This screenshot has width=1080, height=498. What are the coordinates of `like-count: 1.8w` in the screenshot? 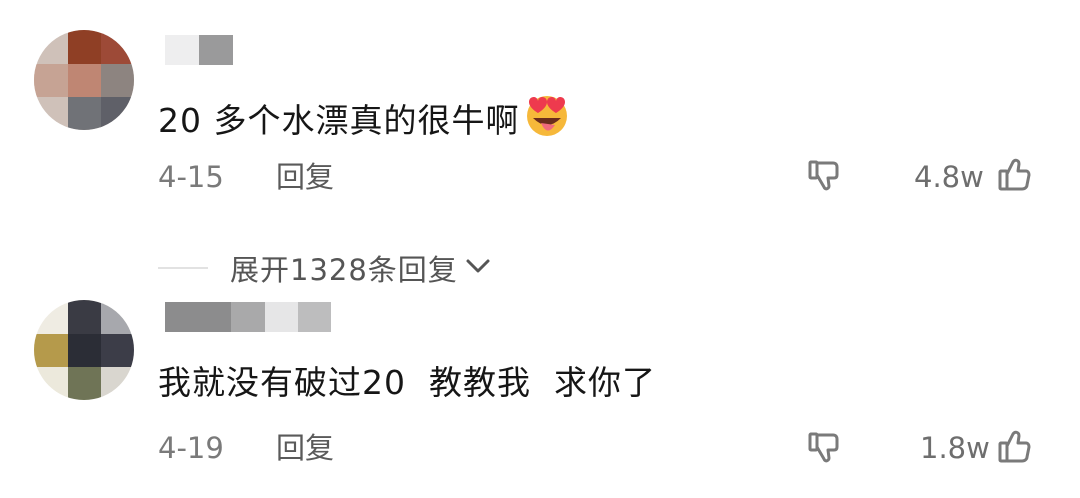 It's located at (955, 448).